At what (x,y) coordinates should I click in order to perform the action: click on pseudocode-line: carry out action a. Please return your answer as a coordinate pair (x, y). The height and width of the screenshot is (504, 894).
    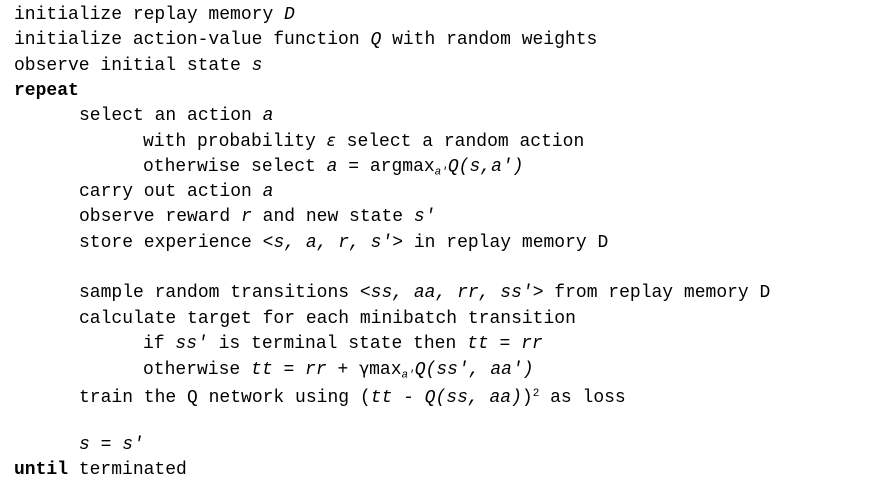
    Looking at the image, I should click on (447, 192).